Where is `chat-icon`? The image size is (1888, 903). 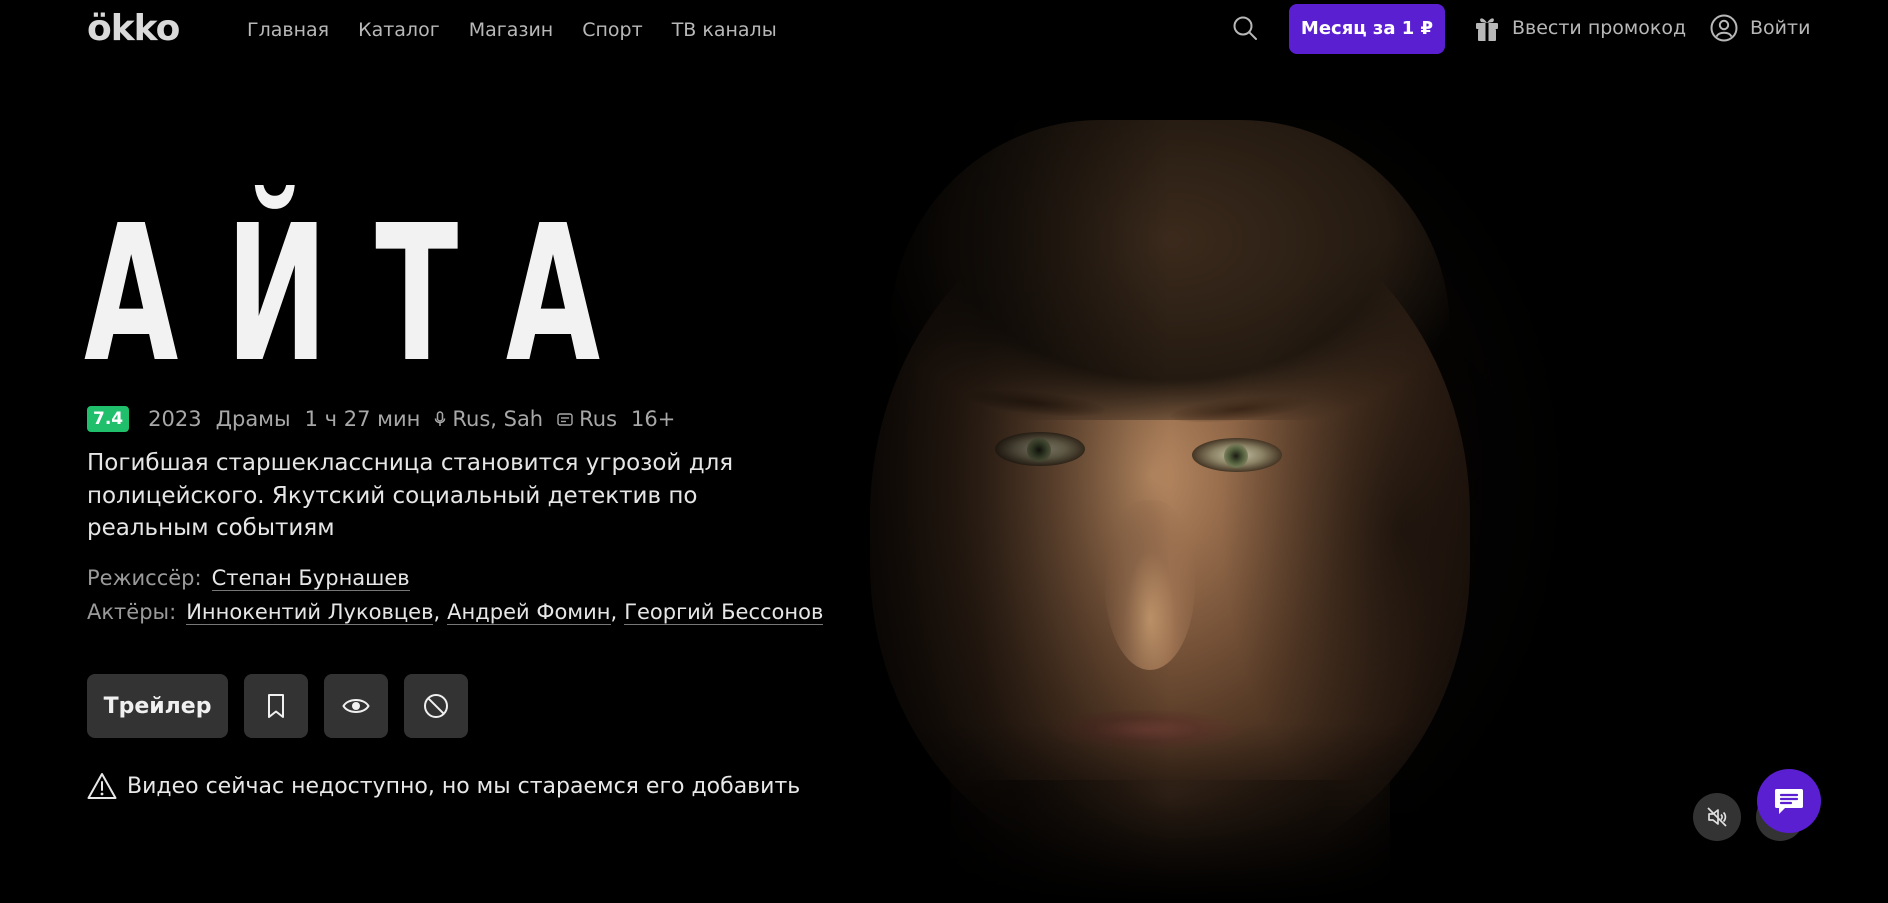
chat-icon is located at coordinates (1789, 801).